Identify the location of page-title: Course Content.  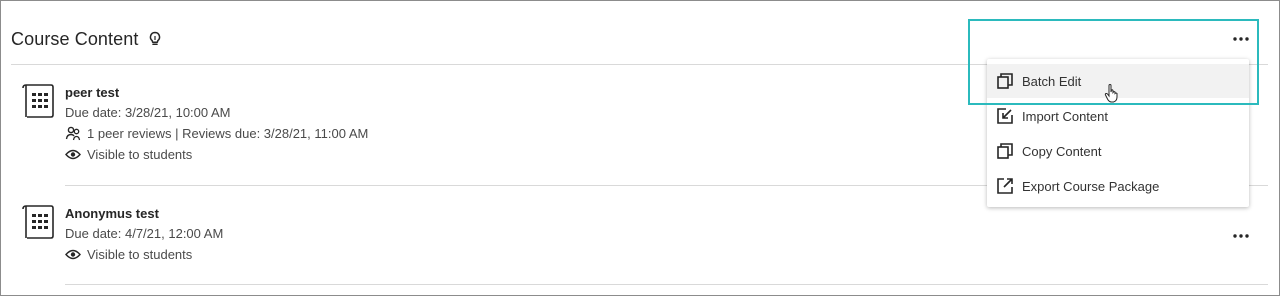
(75, 38).